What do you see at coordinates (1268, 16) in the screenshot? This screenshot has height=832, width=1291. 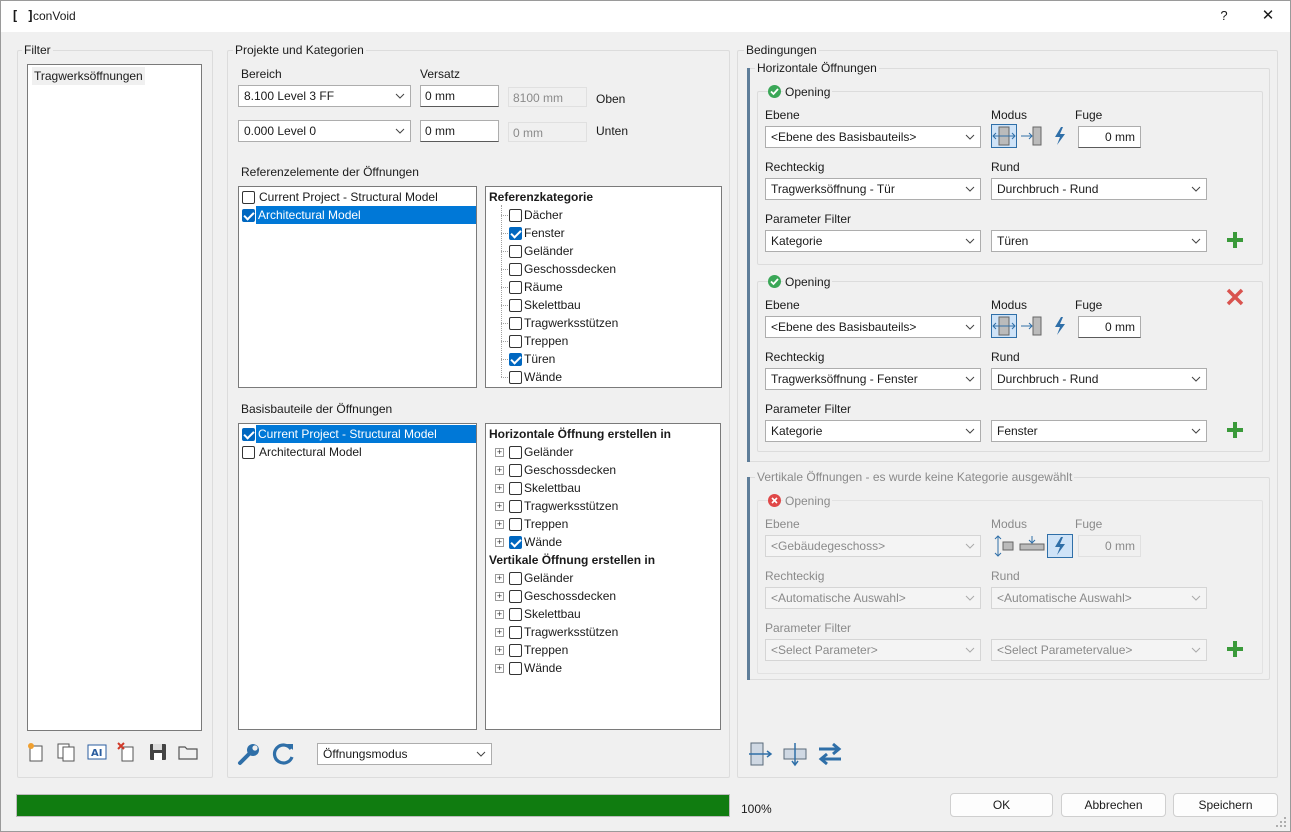 I see `close-button: ✕` at bounding box center [1268, 16].